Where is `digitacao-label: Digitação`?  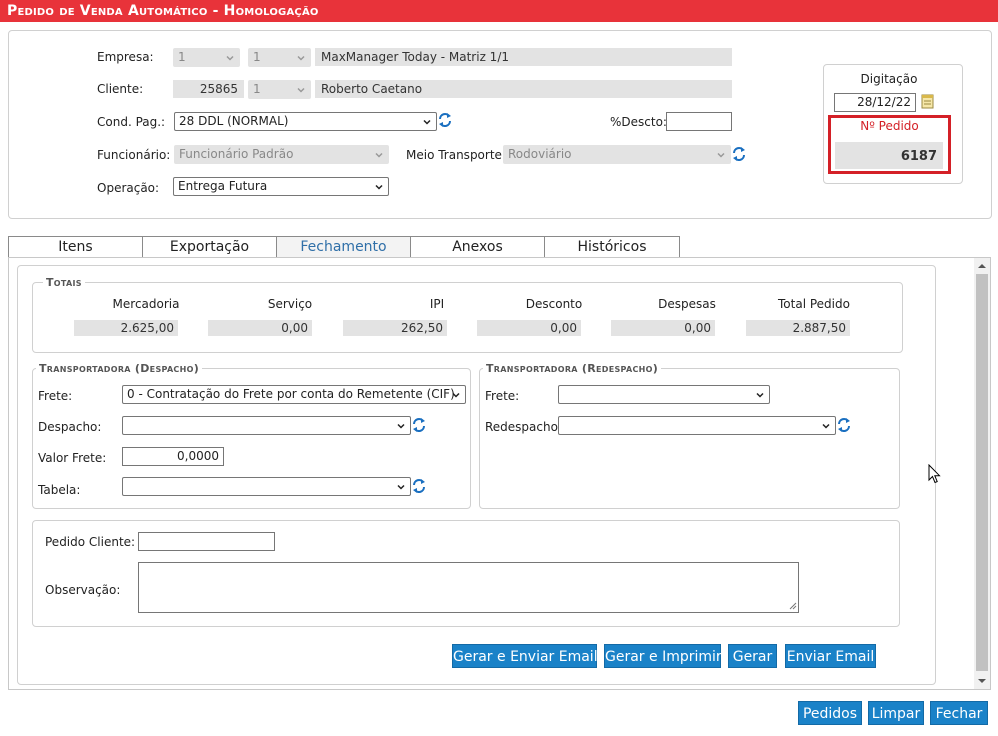
digitacao-label: Digitação is located at coordinates (889, 79).